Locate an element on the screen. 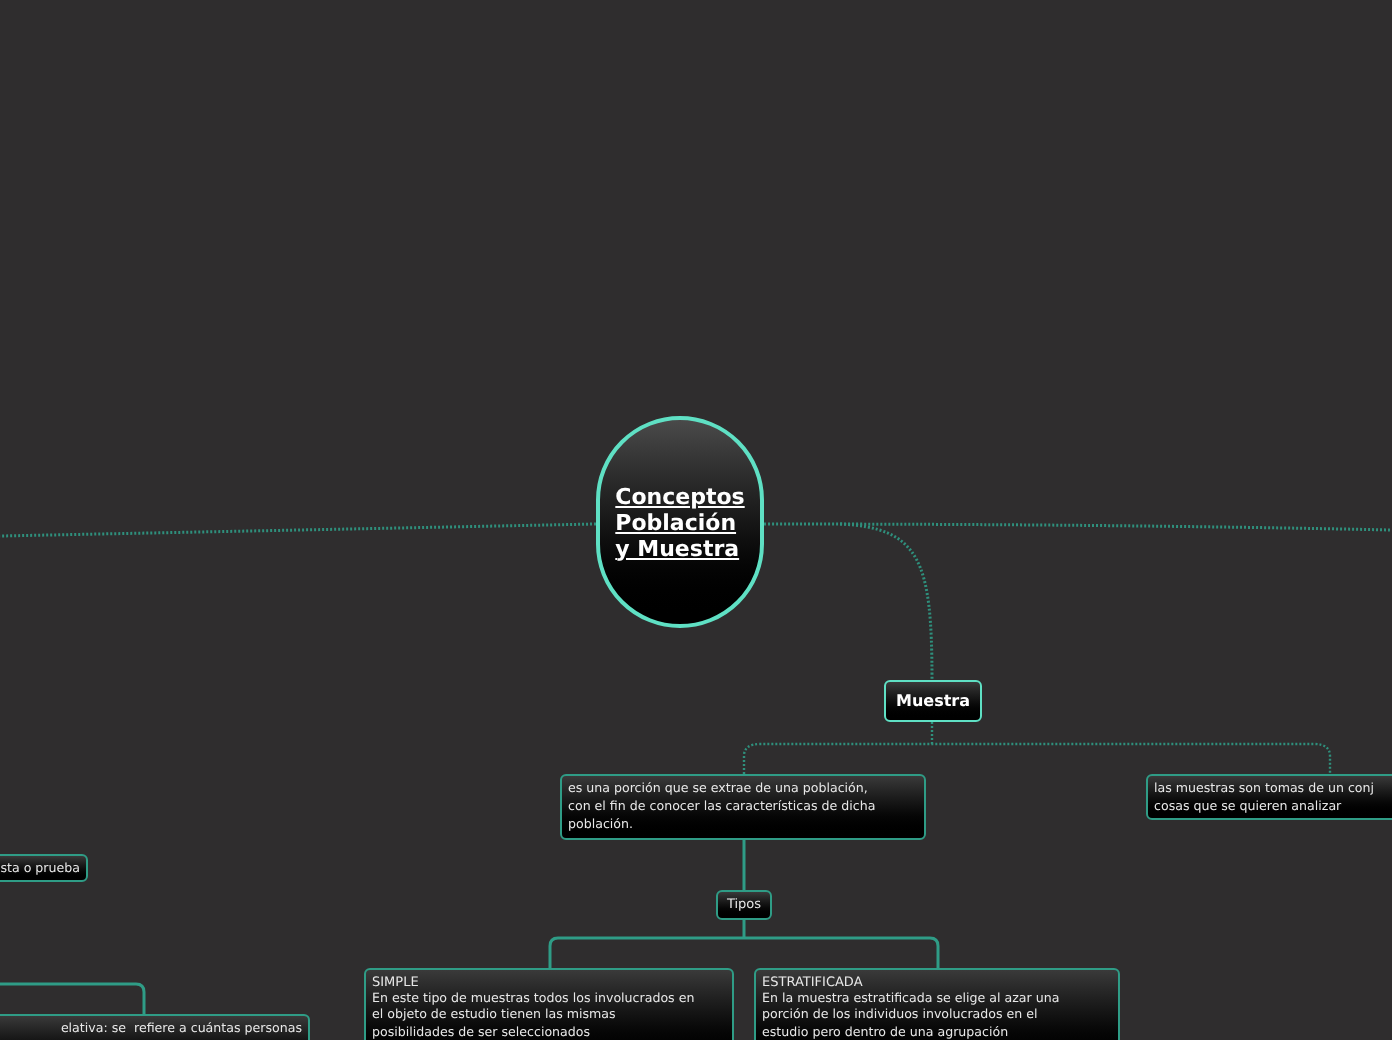 This screenshot has height=1040, width=1392. central-topic-title: Conceptos Población y Muestra is located at coordinates (680, 522).